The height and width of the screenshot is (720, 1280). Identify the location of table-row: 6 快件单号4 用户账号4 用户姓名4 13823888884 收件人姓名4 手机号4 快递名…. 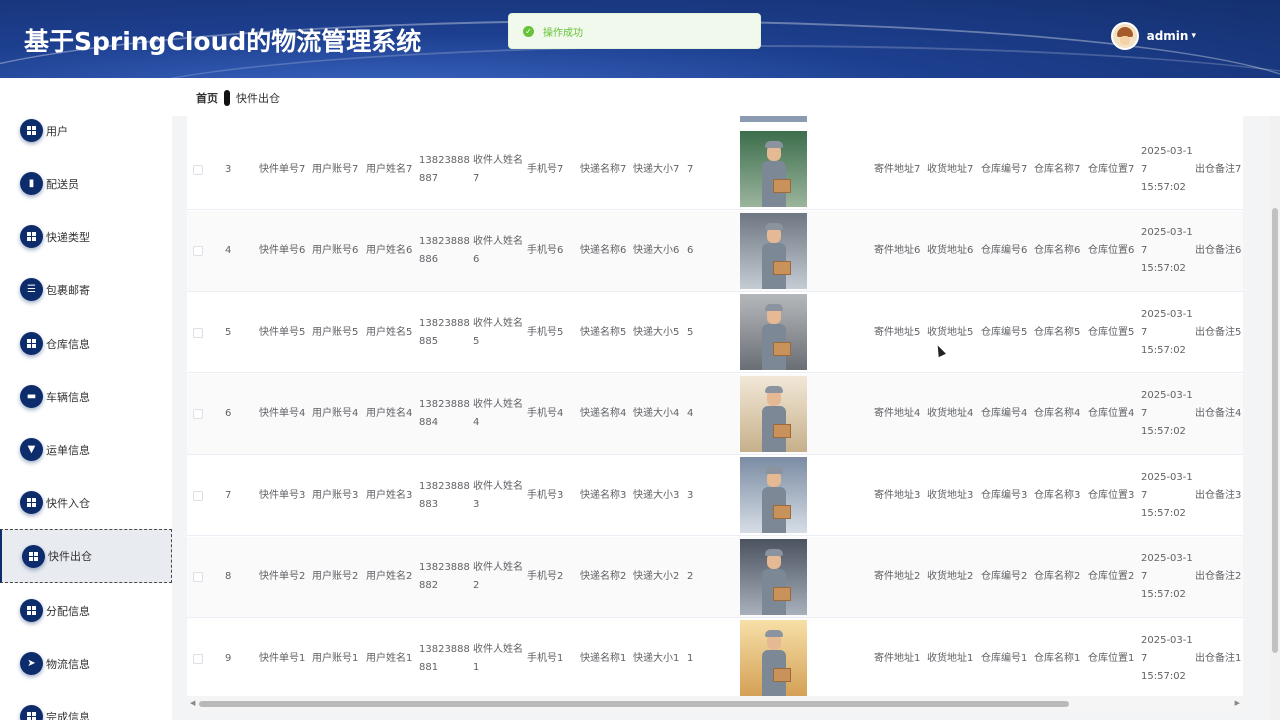
(715, 414).